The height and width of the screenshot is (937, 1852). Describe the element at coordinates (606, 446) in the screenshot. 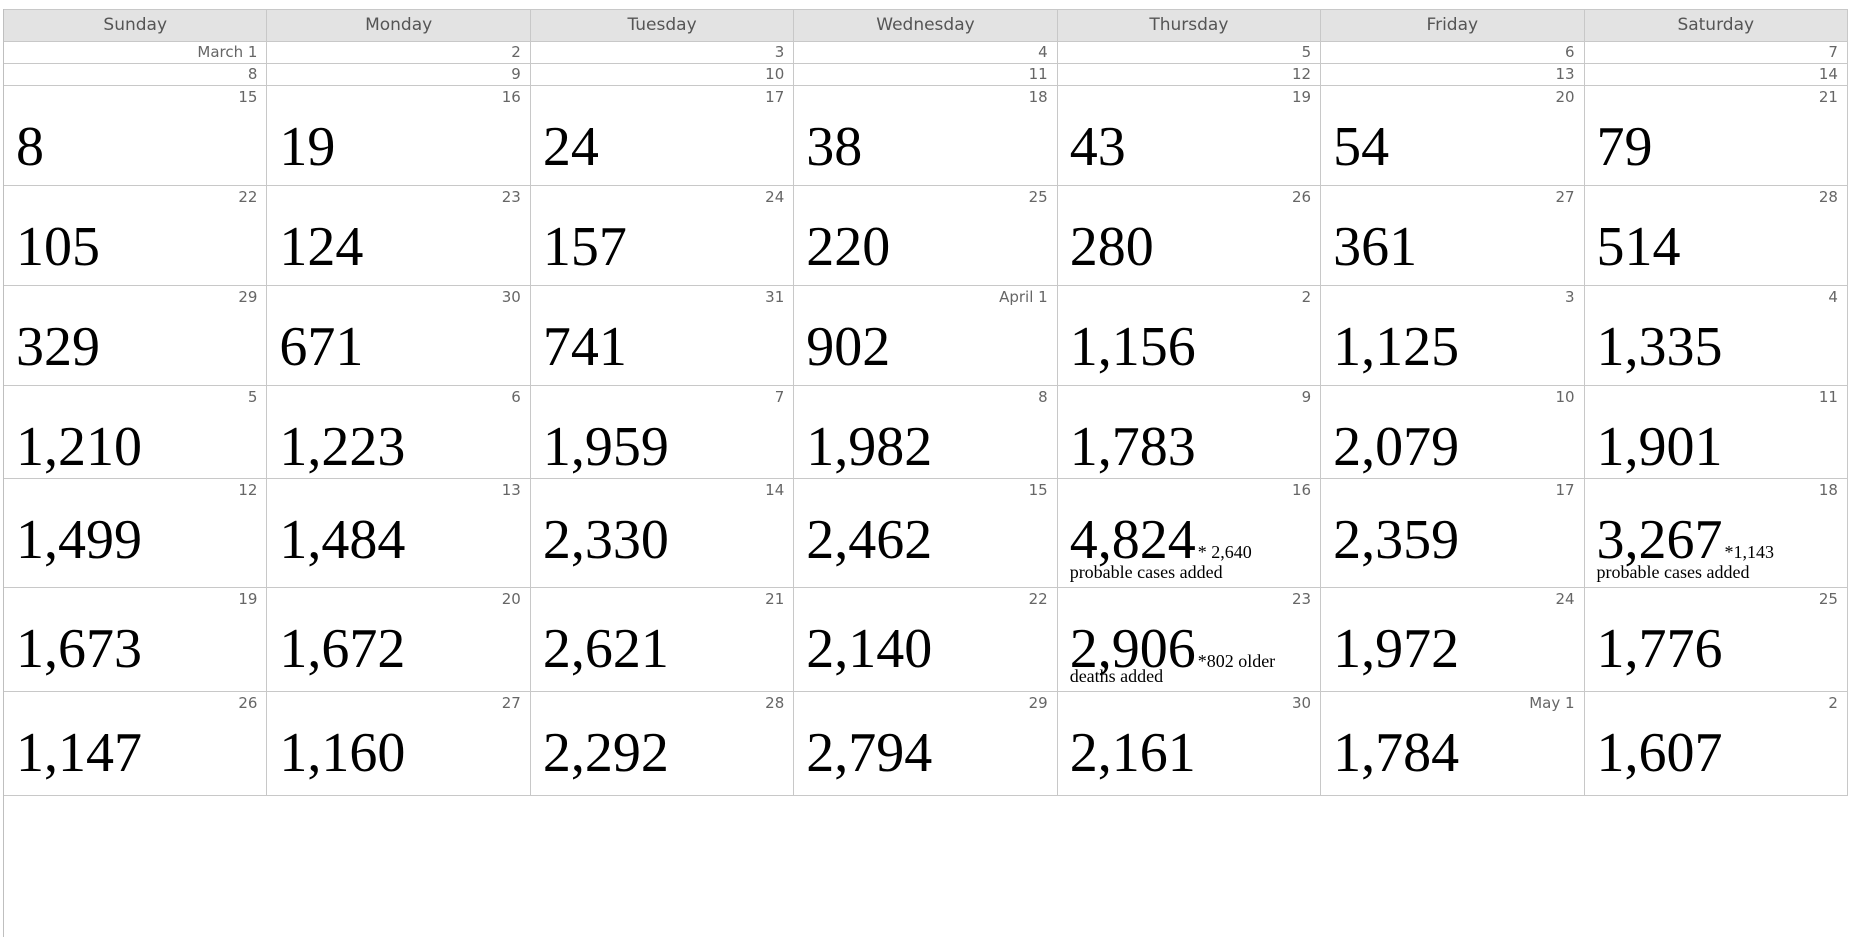

I see `daily-count: 1,959` at that location.